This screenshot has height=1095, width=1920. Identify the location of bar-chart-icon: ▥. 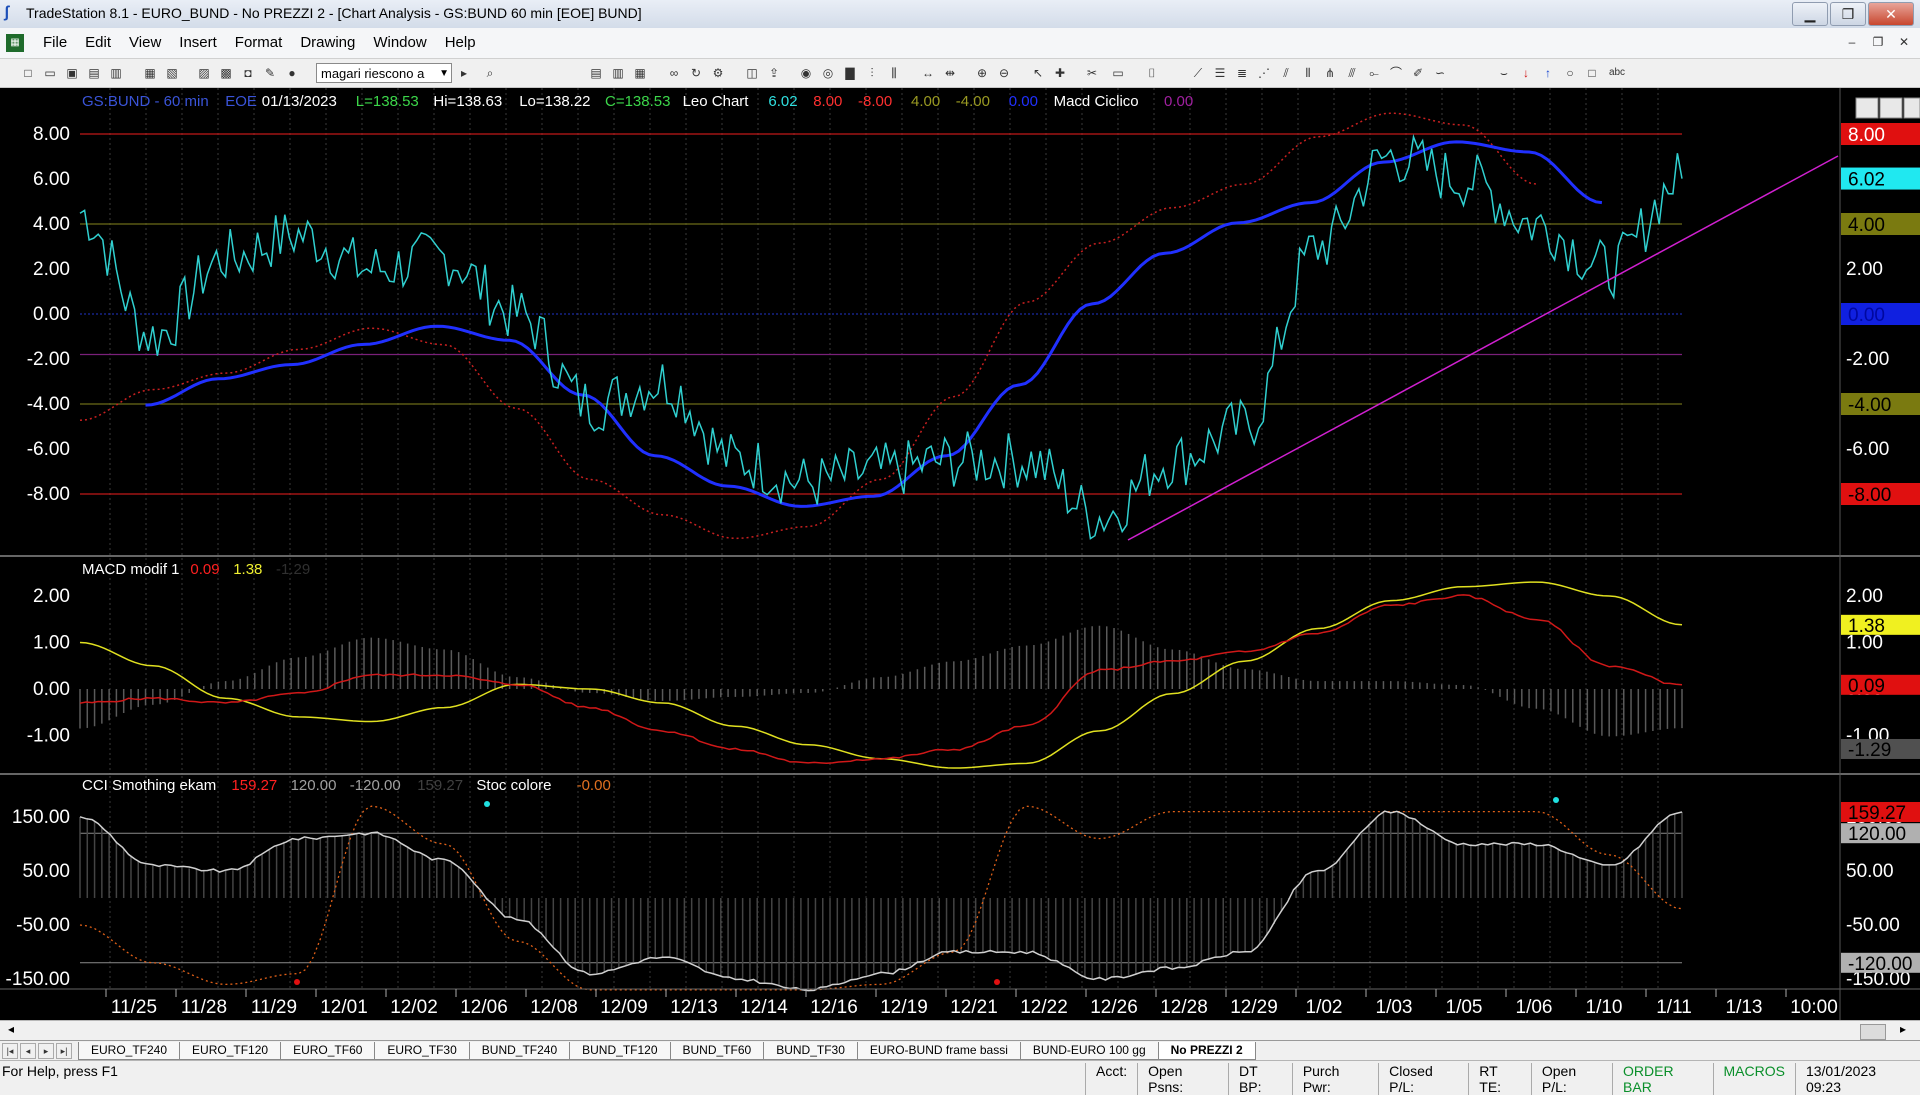
(618, 73).